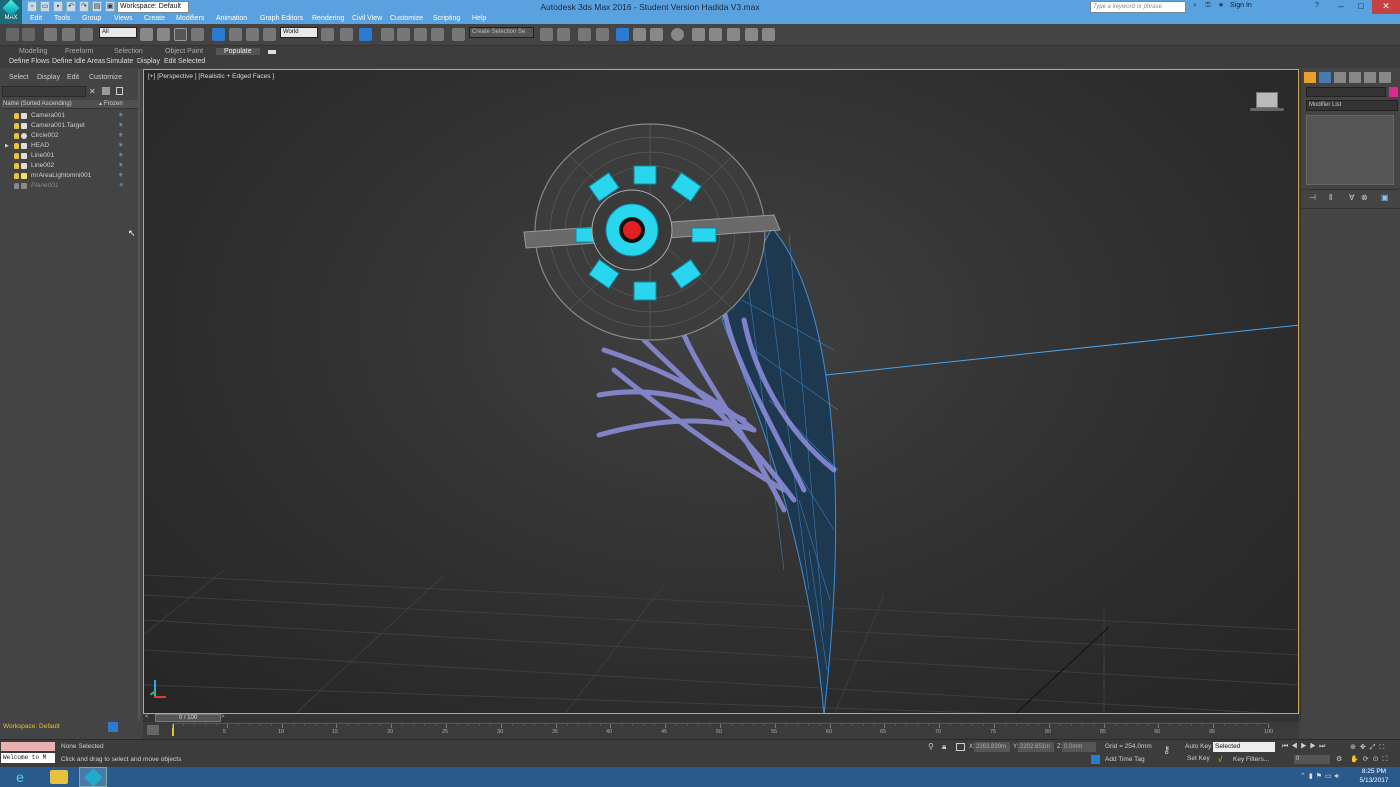  Describe the element at coordinates (1350, 150) in the screenshot. I see `modifier-stack` at that location.